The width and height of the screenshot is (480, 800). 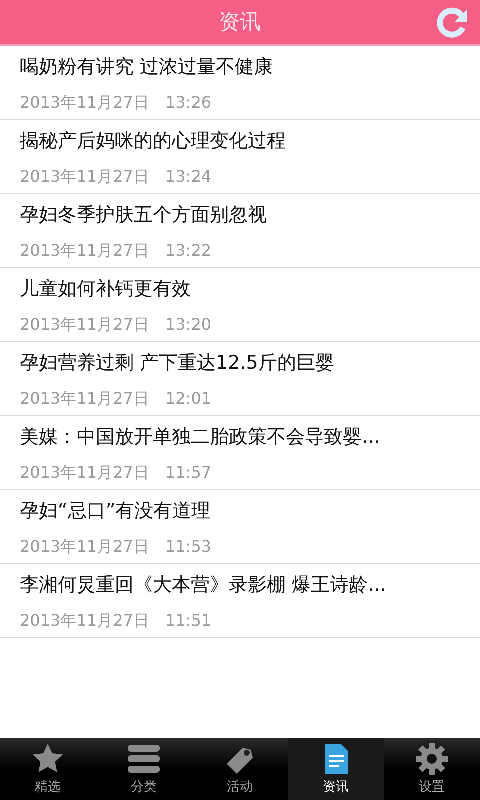 I want to click on menu-icon, so click(x=144, y=759).